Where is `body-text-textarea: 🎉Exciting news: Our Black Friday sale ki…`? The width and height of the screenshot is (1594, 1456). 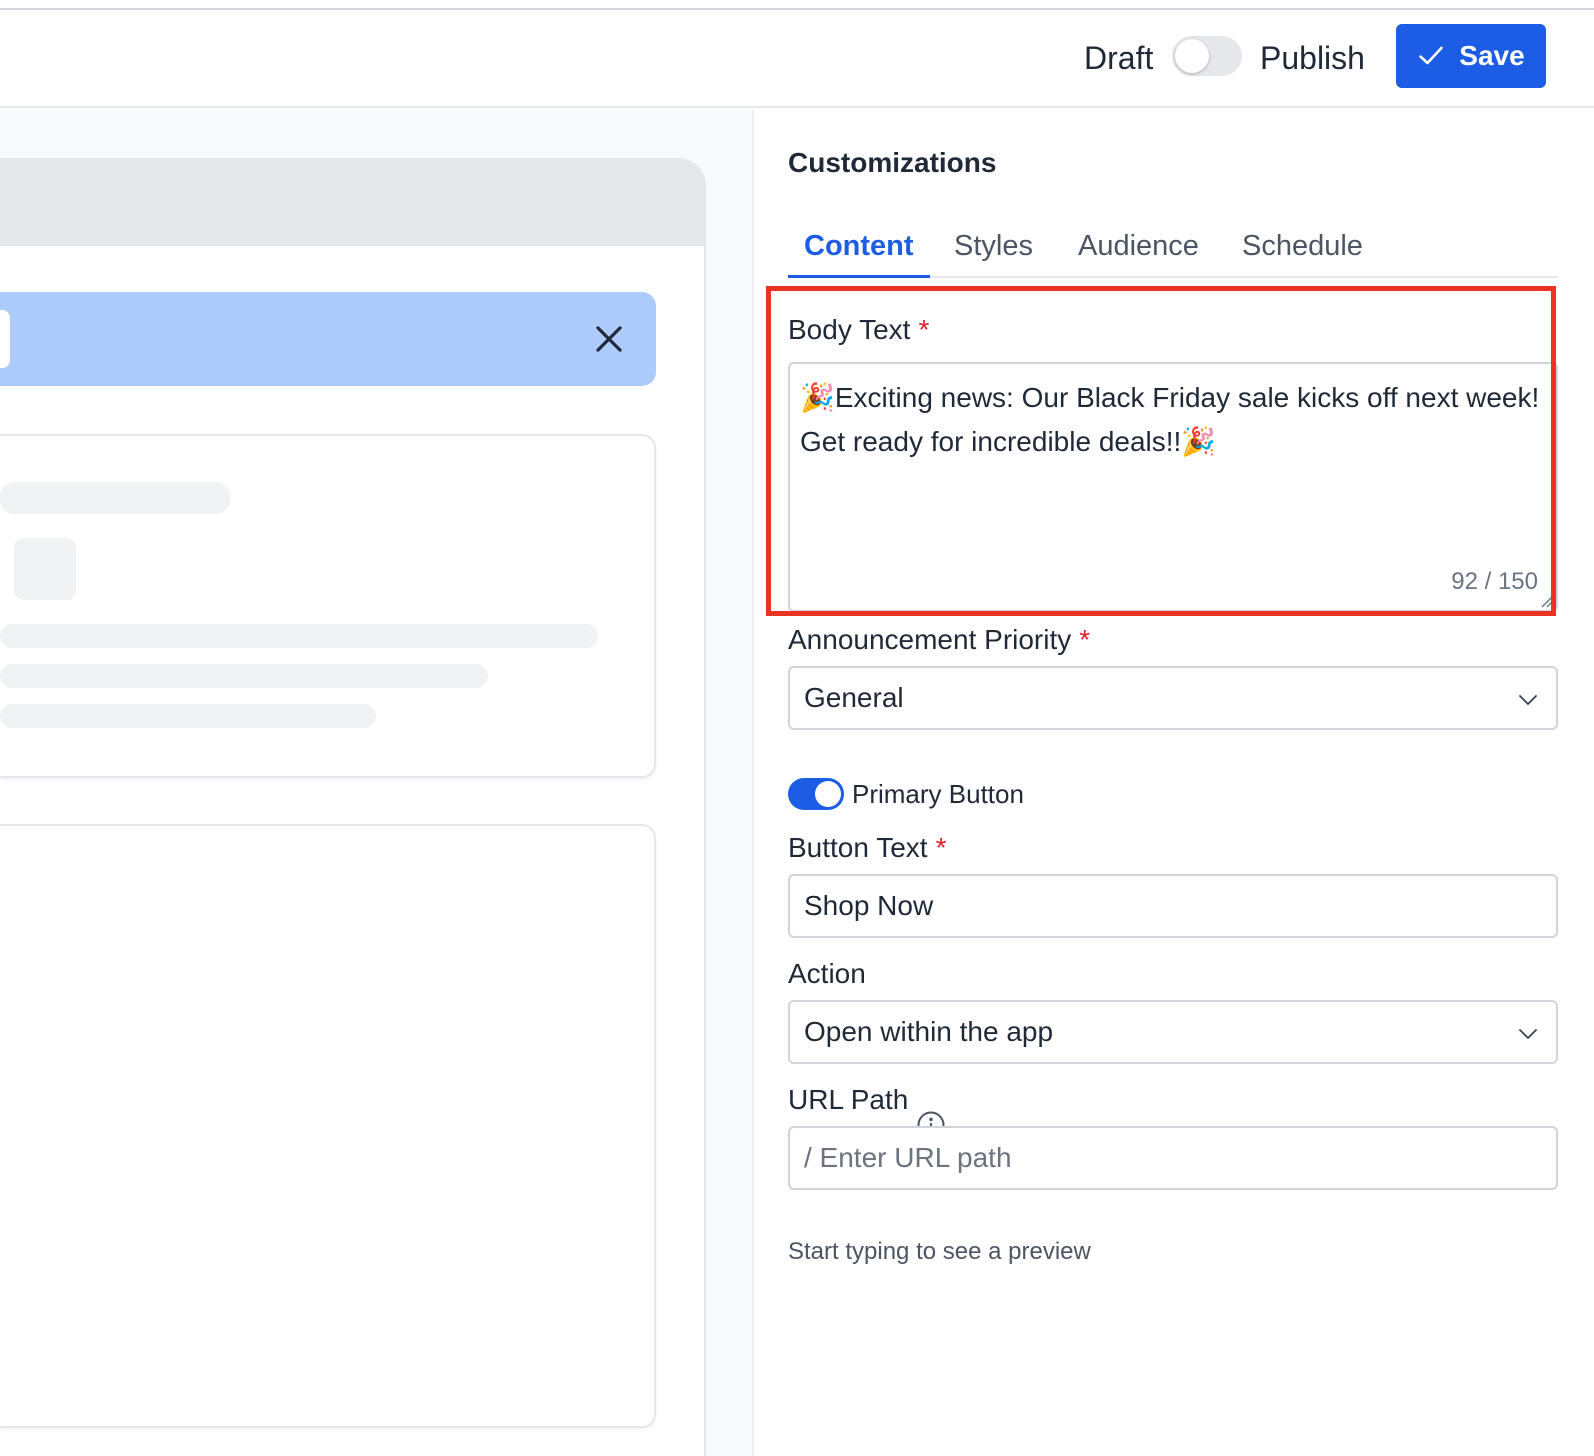 body-text-textarea: 🎉Exciting news: Our Black Friday sale ki… is located at coordinates (1173, 487).